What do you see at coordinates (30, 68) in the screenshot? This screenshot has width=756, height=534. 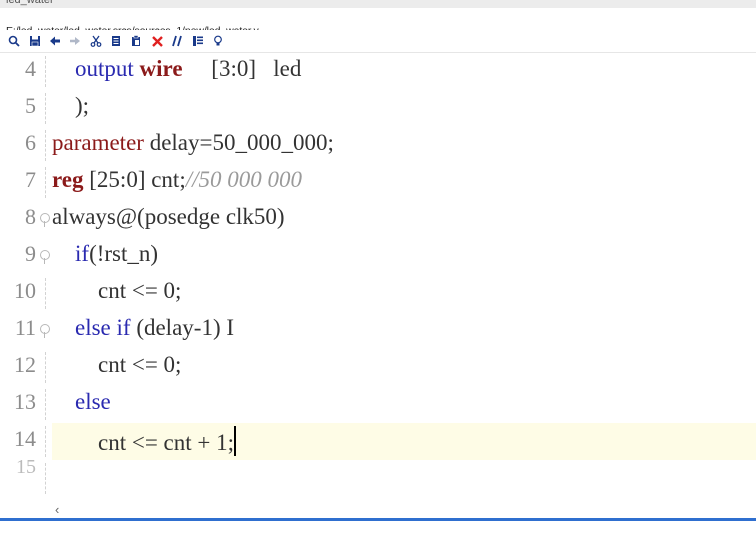 I see `line-number: 4` at bounding box center [30, 68].